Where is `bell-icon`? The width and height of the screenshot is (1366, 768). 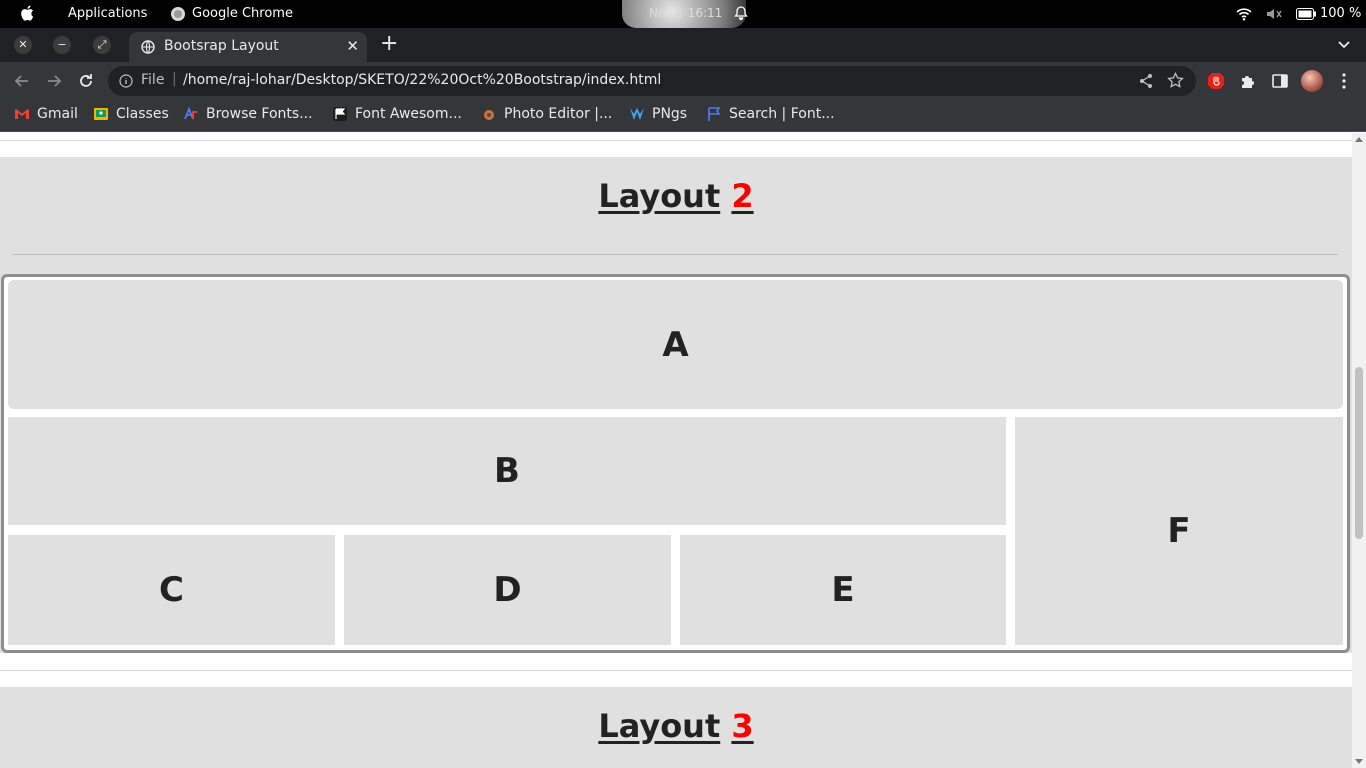
bell-icon is located at coordinates (741, 13).